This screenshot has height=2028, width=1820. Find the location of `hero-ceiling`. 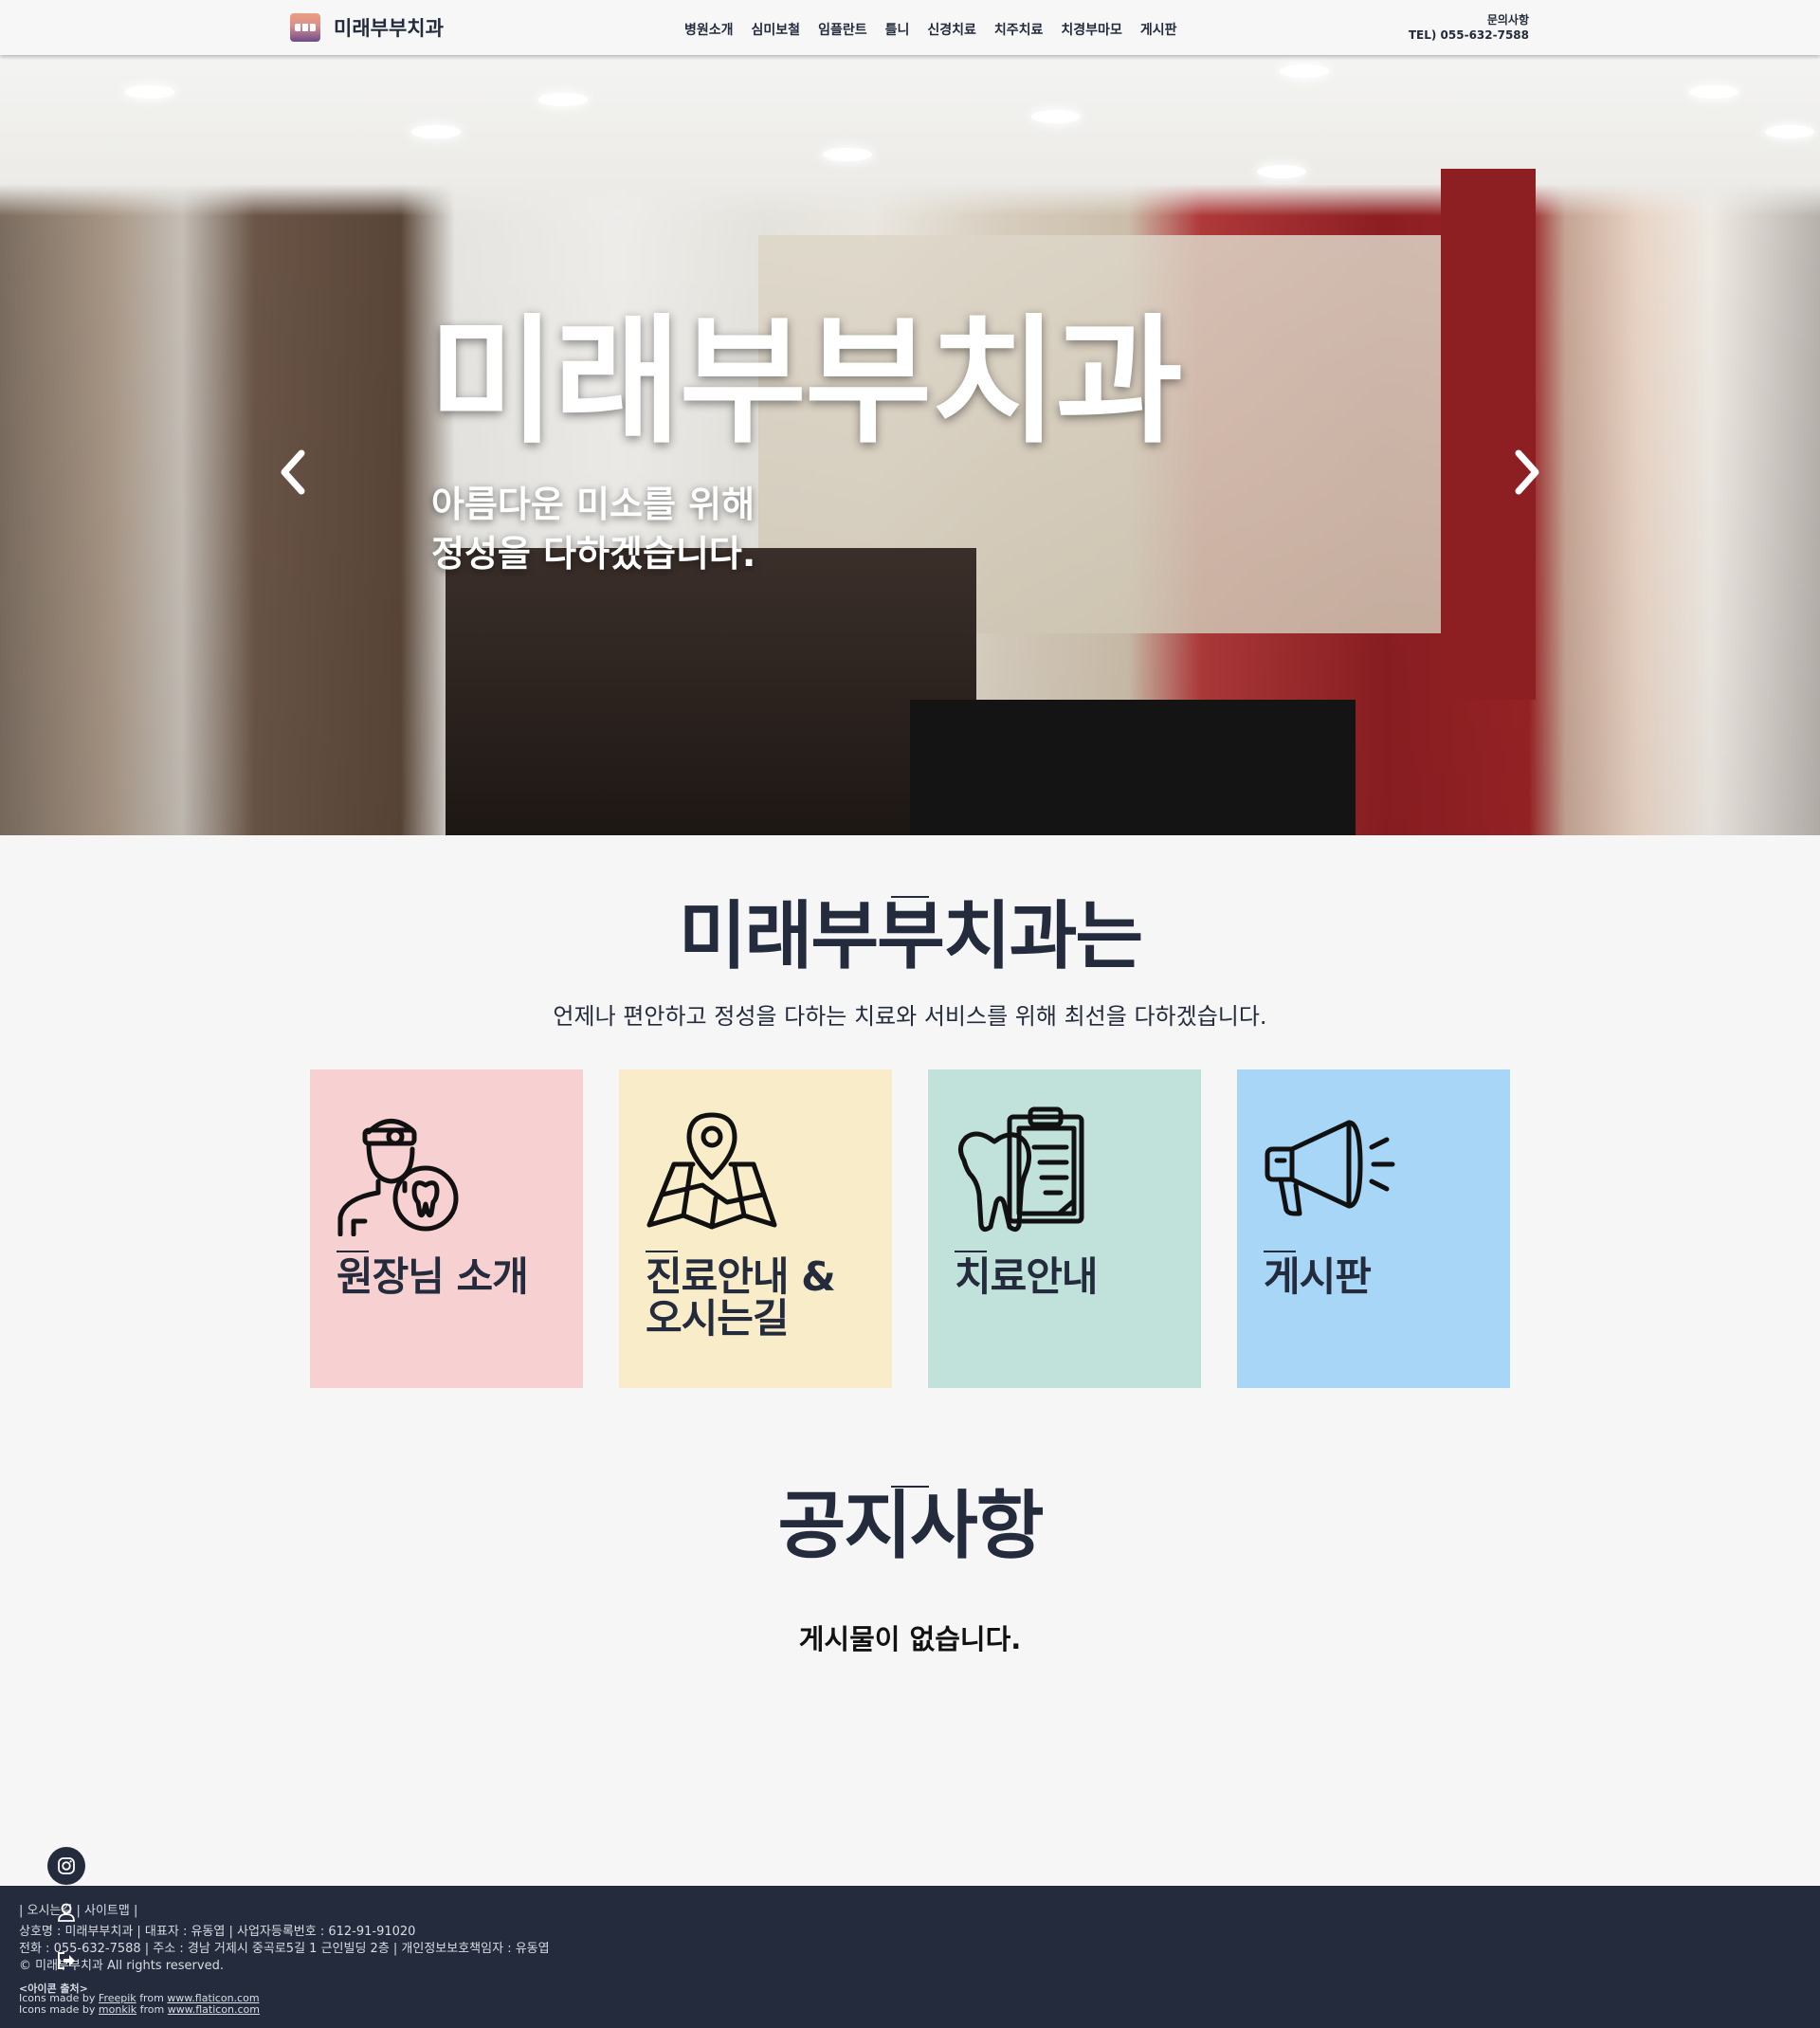

hero-ceiling is located at coordinates (910, 135).